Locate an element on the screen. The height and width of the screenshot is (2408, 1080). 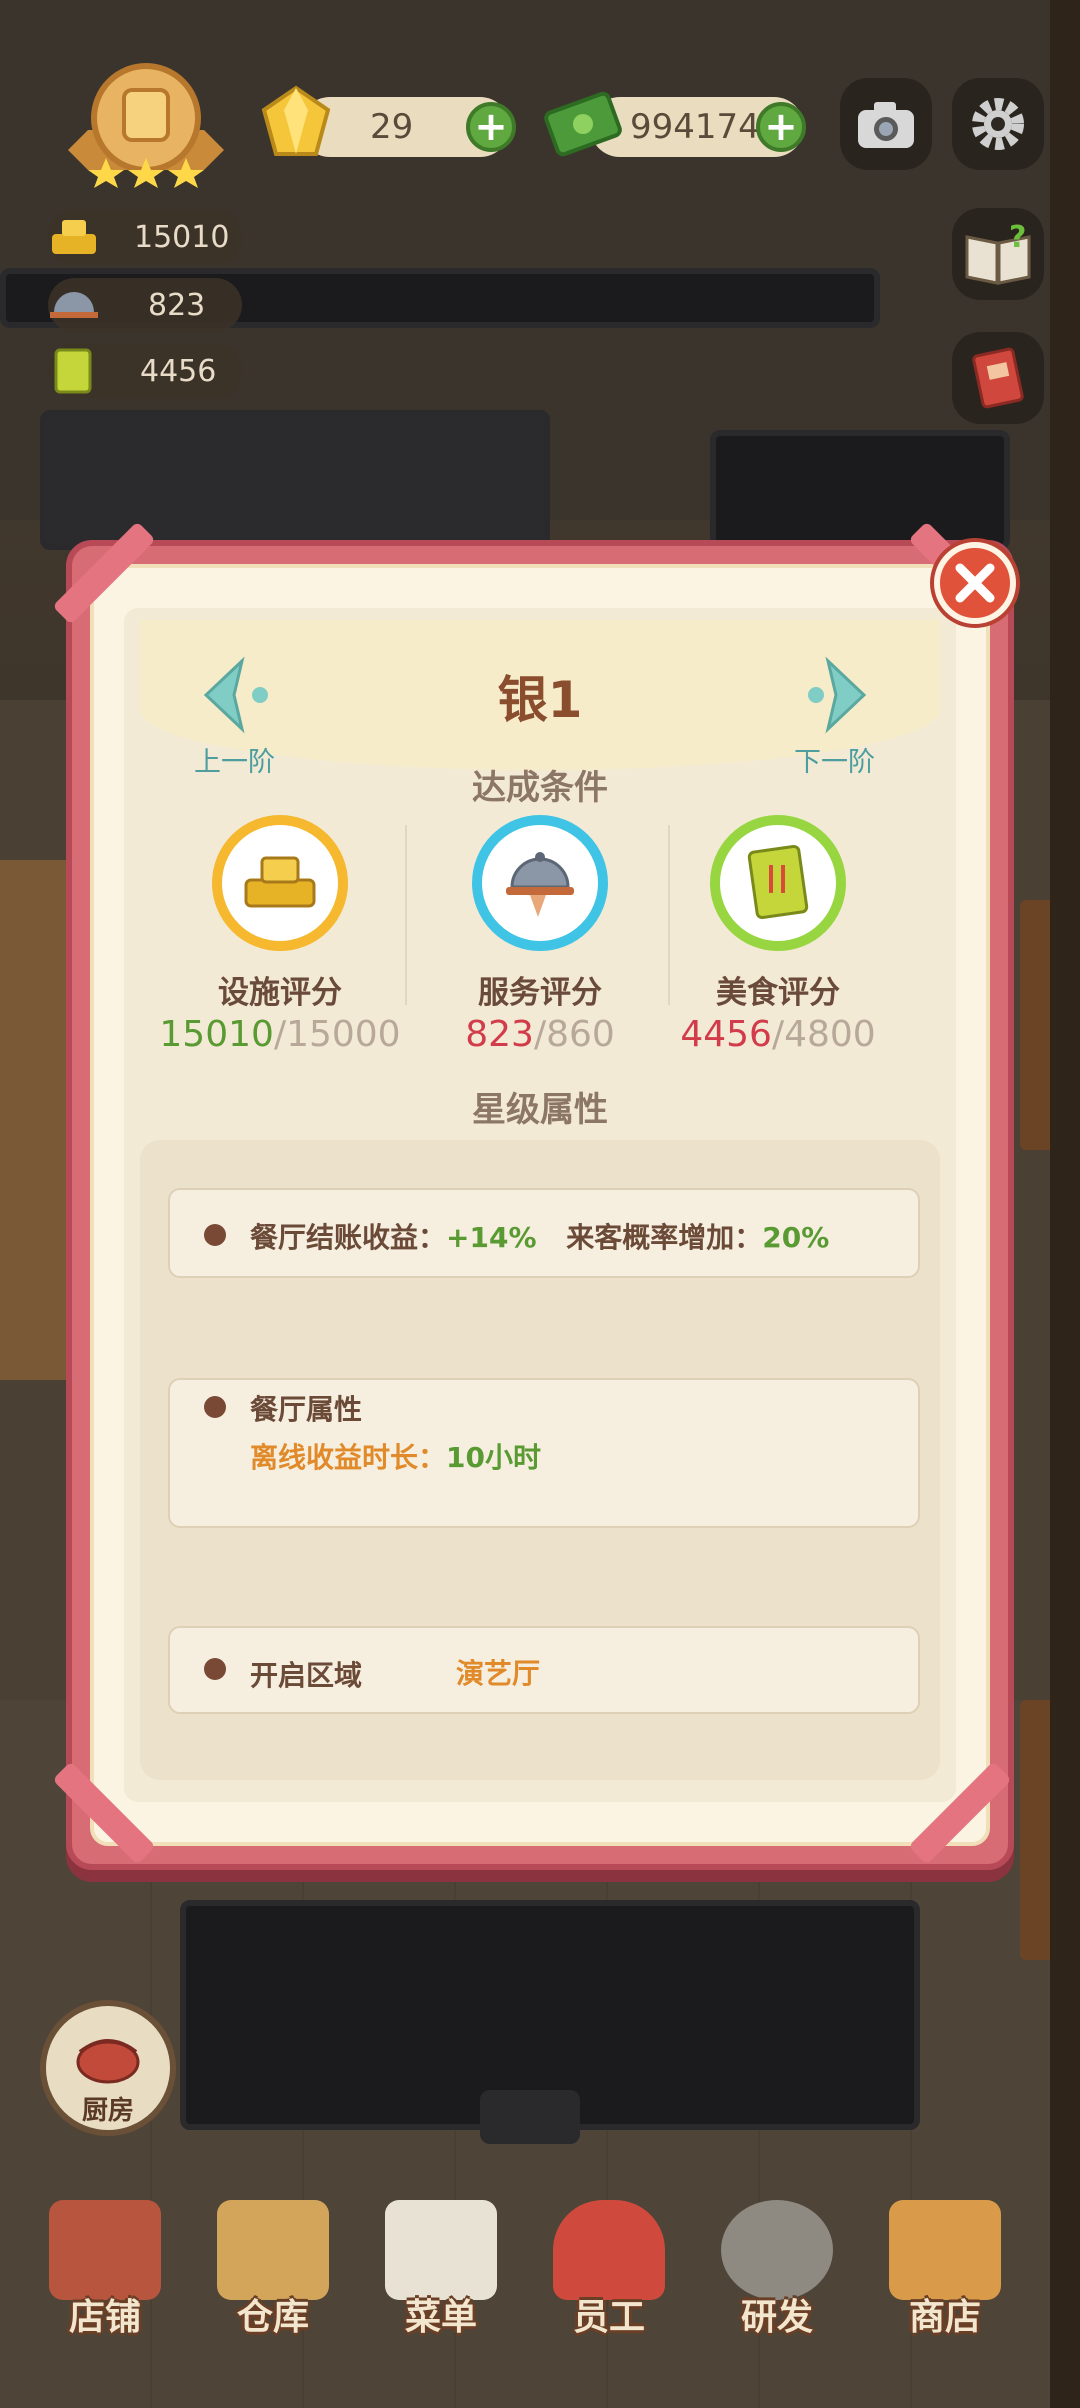
nav-shop: 商店 is located at coordinates (945, 2280).